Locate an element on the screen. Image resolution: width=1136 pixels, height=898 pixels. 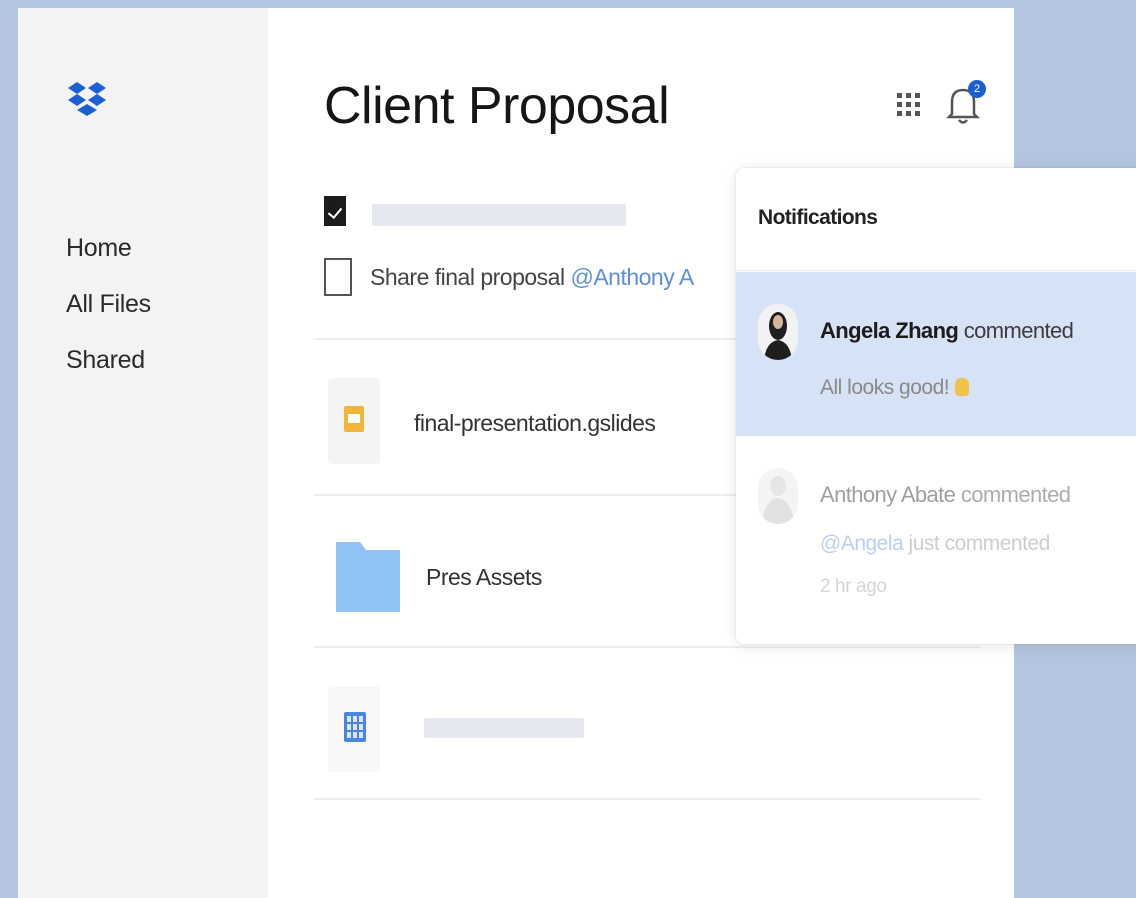
notification-message: All looks good! is located at coordinates (895, 388).